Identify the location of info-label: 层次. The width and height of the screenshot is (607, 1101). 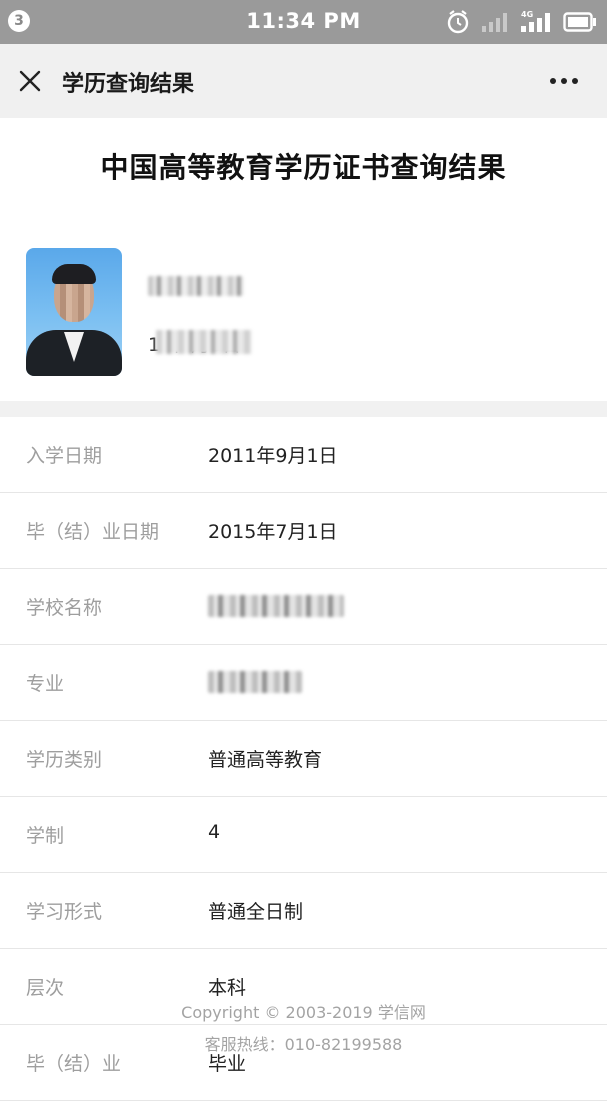
(45, 988).